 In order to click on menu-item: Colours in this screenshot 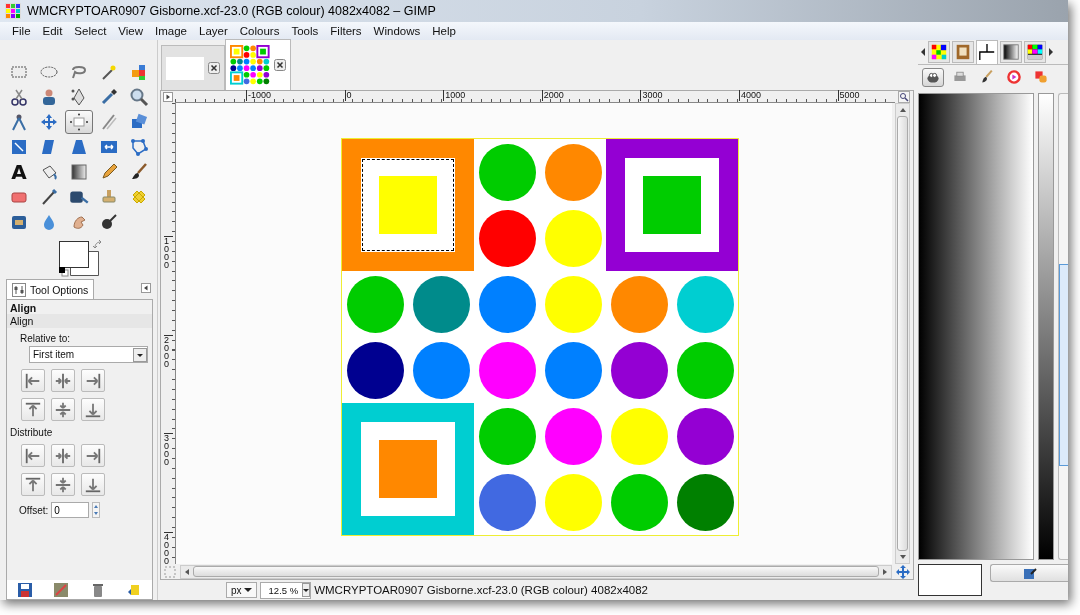, I will do `click(259, 31)`.